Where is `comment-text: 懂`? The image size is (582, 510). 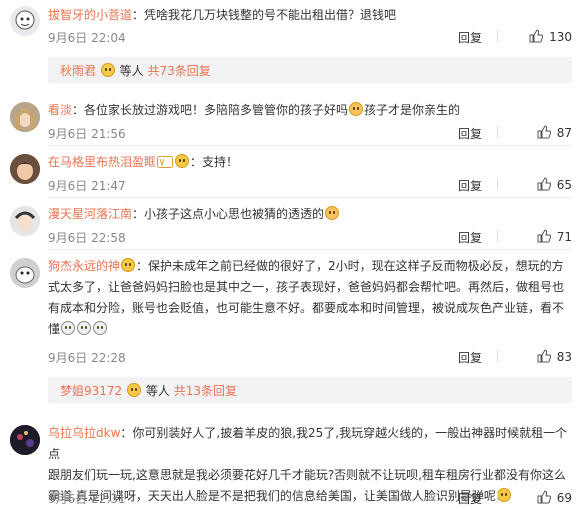
comment-text: 懂 is located at coordinates (54, 329).